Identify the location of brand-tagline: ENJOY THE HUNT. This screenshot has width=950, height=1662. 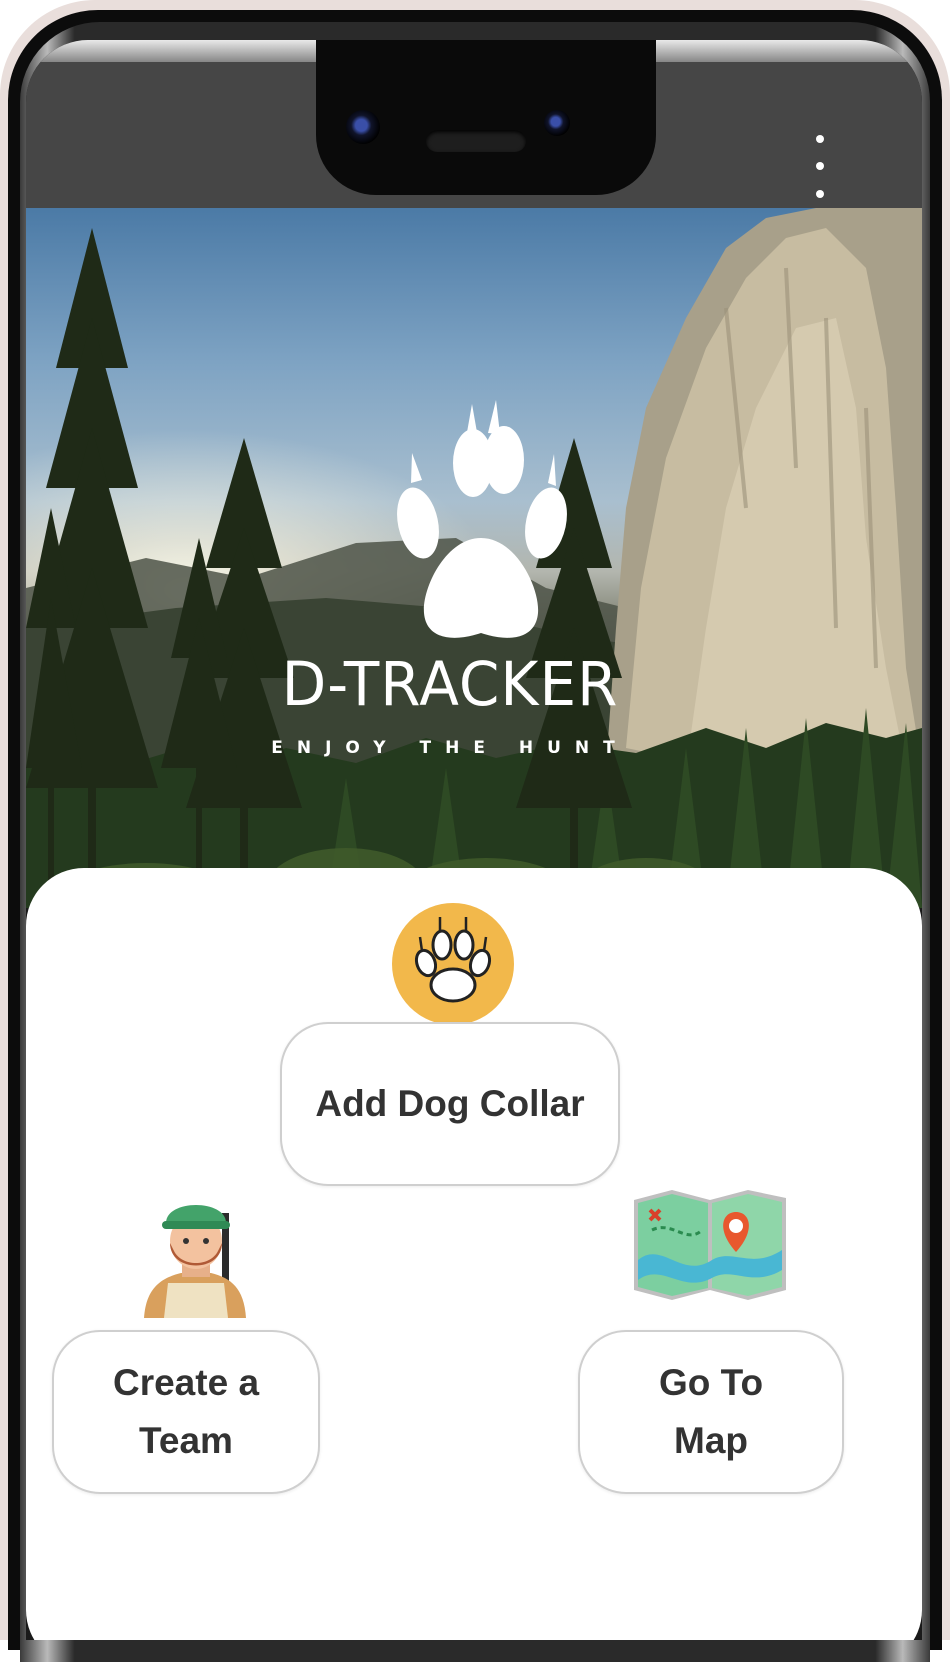
(450, 748).